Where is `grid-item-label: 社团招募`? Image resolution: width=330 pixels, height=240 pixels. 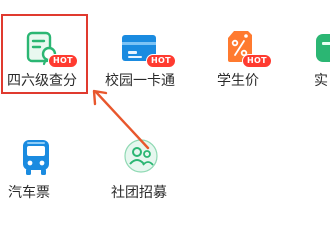
grid-item-label: 社团招募 is located at coordinates (139, 193).